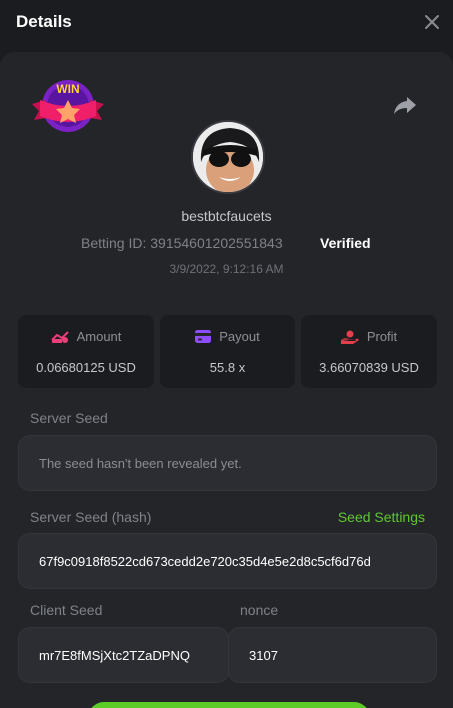  What do you see at coordinates (227, 367) in the screenshot?
I see `payout-value: 55.8 x` at bounding box center [227, 367].